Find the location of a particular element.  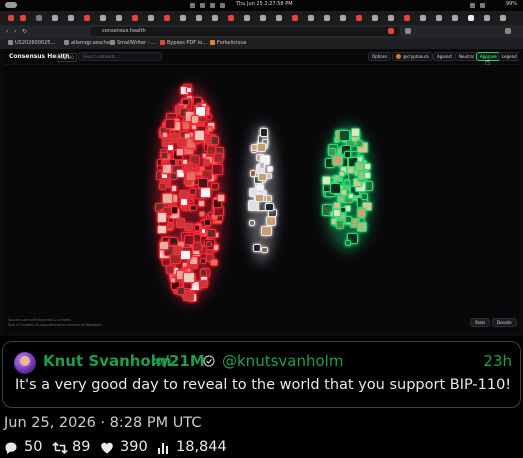

legend-button: Legend is located at coordinates (508, 56).